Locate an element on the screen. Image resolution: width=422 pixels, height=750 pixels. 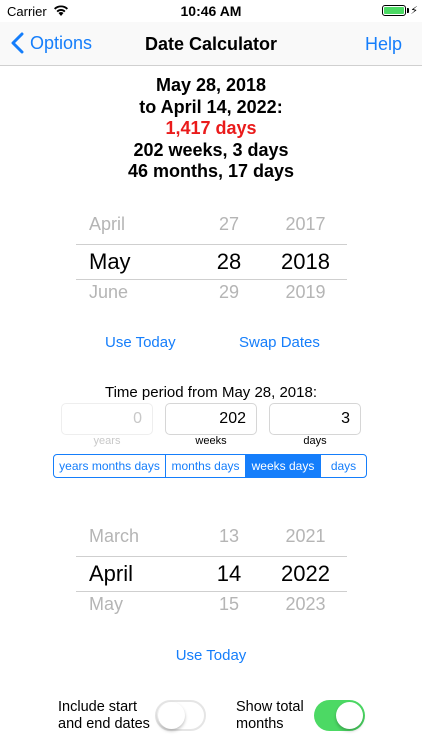
end-date-picker: March 13 2021 April 14 2022 May 15 2023 is located at coordinates (211, 574).